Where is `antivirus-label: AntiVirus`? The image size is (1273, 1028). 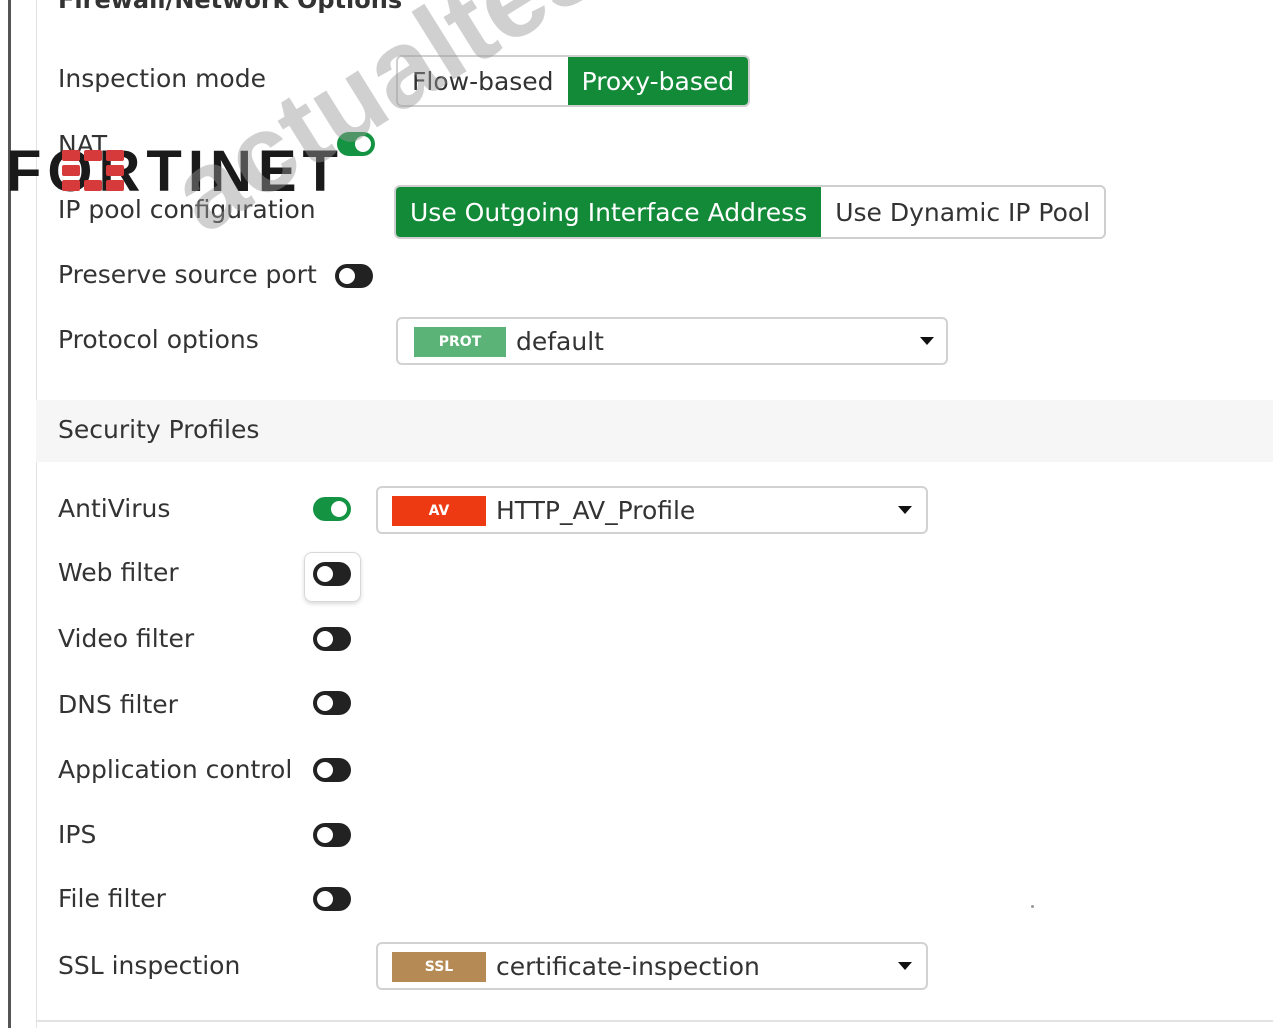 antivirus-label: AntiVirus is located at coordinates (114, 508).